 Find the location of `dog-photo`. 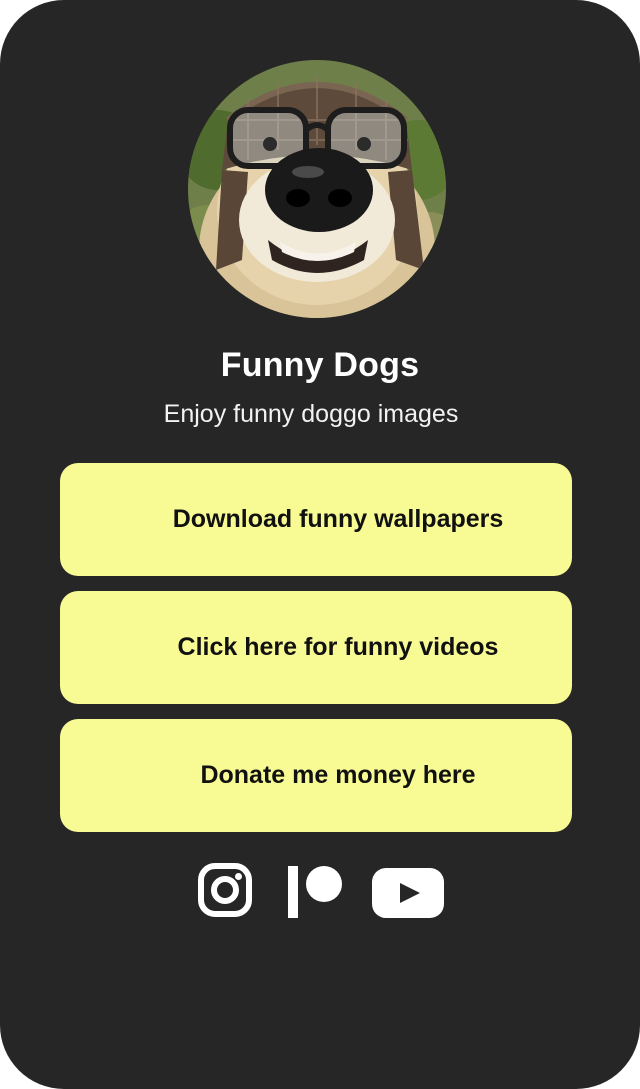

dog-photo is located at coordinates (317, 189).